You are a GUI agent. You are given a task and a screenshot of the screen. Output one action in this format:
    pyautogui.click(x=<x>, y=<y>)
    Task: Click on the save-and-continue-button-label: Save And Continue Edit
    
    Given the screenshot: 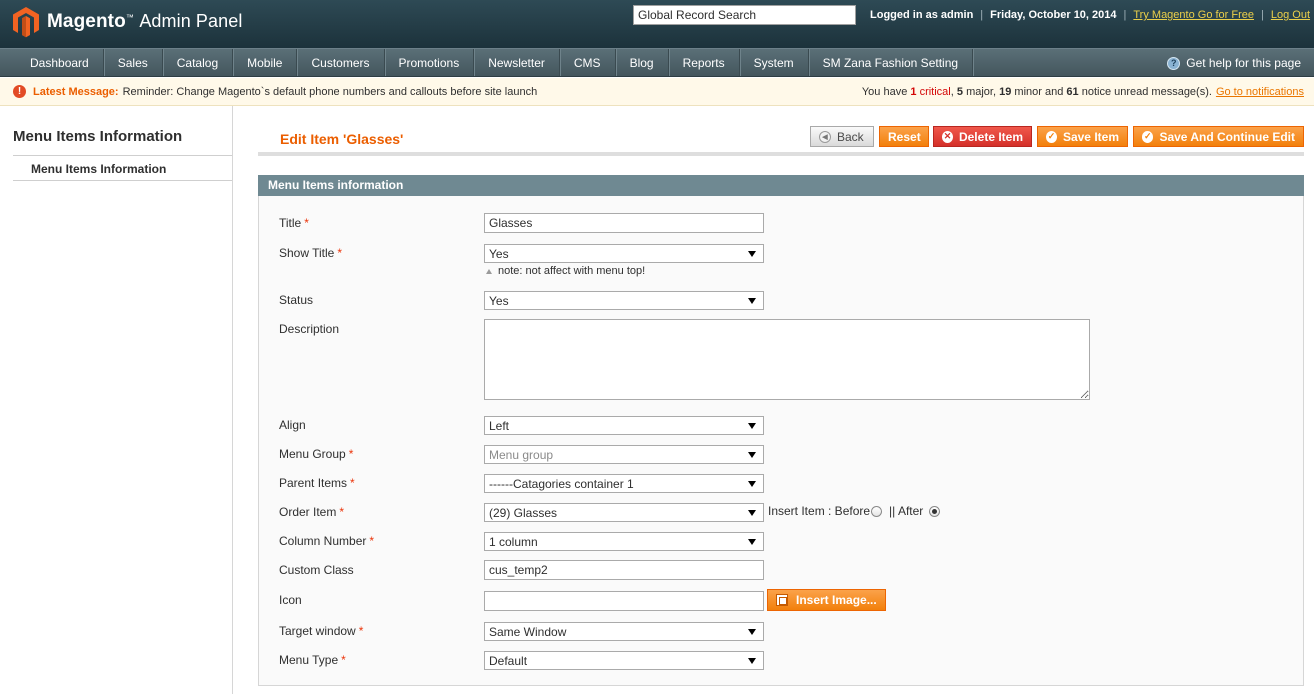 What is the action you would take?
    pyautogui.click(x=1227, y=136)
    